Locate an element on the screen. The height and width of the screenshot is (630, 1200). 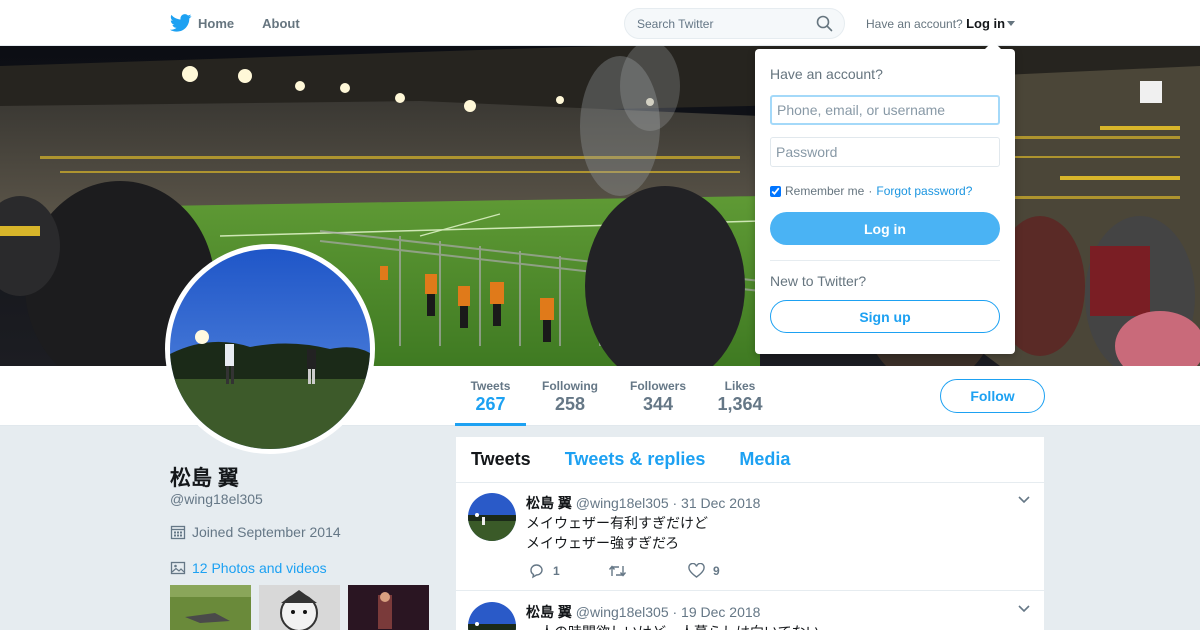
search-input is located at coordinates (734, 23).